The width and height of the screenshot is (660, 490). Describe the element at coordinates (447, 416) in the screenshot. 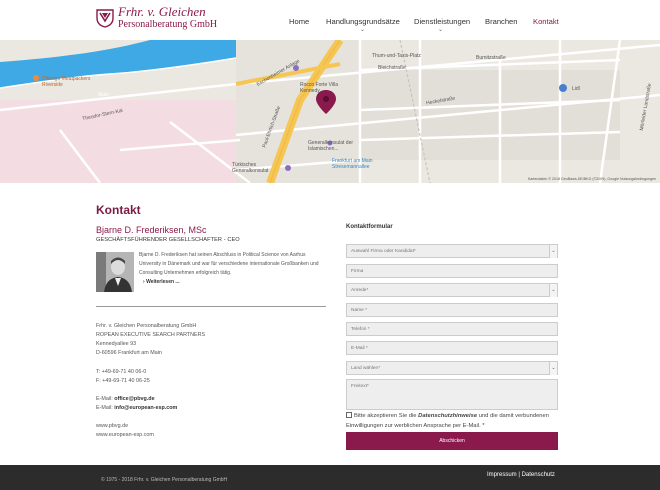

I see `privacy-link: Datenschutzhinweise` at that location.